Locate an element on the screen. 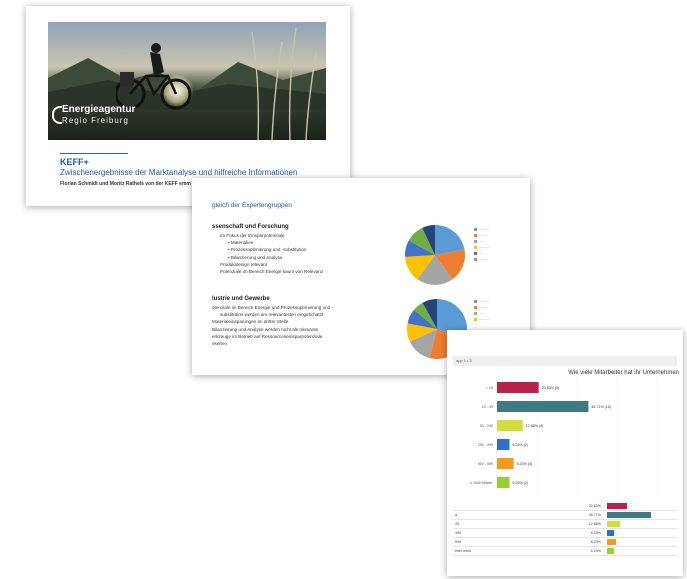 This screenshot has height=579, width=687. bullet-text: Materialeinsparungen an dritter Stelle is located at coordinates (250, 322).